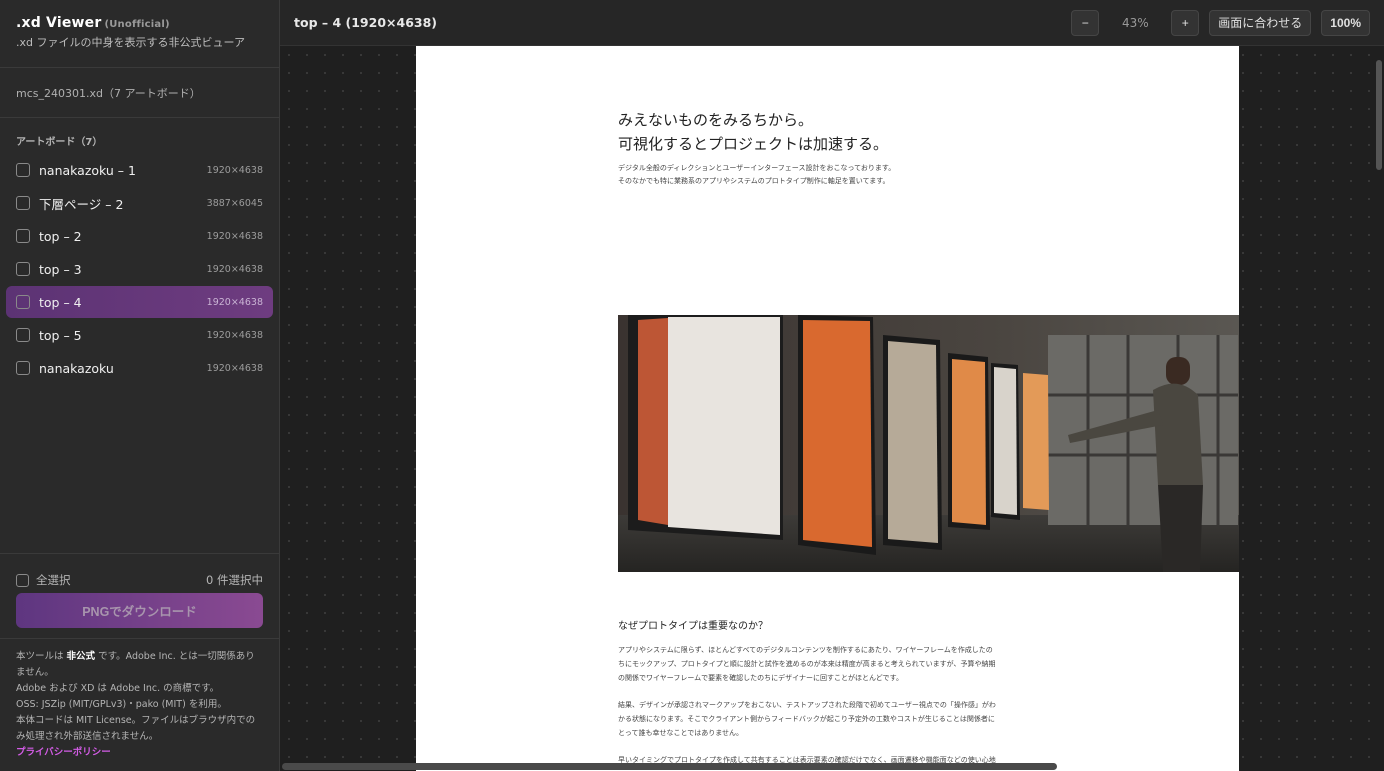 The image size is (1384, 771). I want to click on download-png-button: PNGでダウンロード, so click(139, 610).